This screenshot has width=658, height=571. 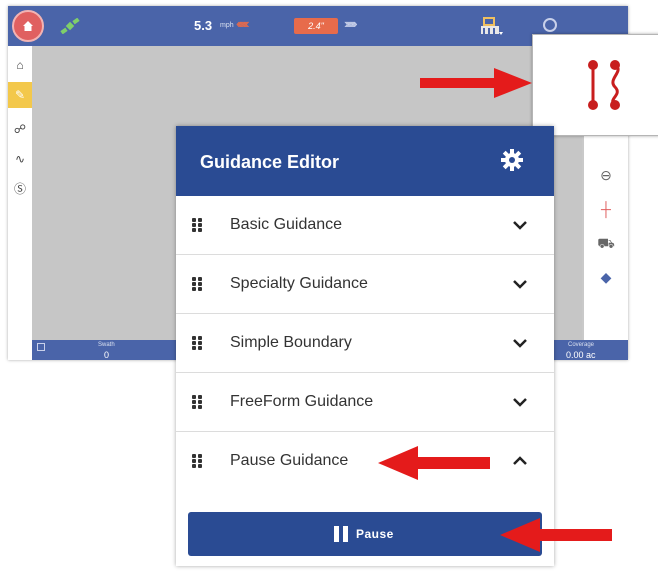 I want to click on swath-label: Swath, so click(x=106, y=345).